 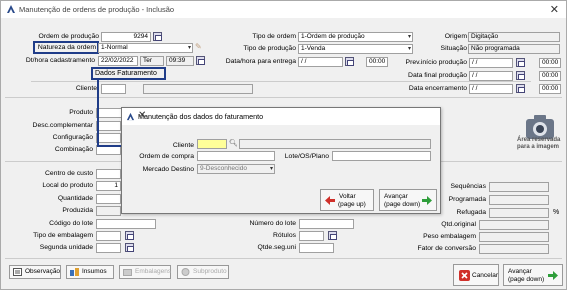 I want to click on qtd-original-label: Qtd.original, so click(x=458, y=224).